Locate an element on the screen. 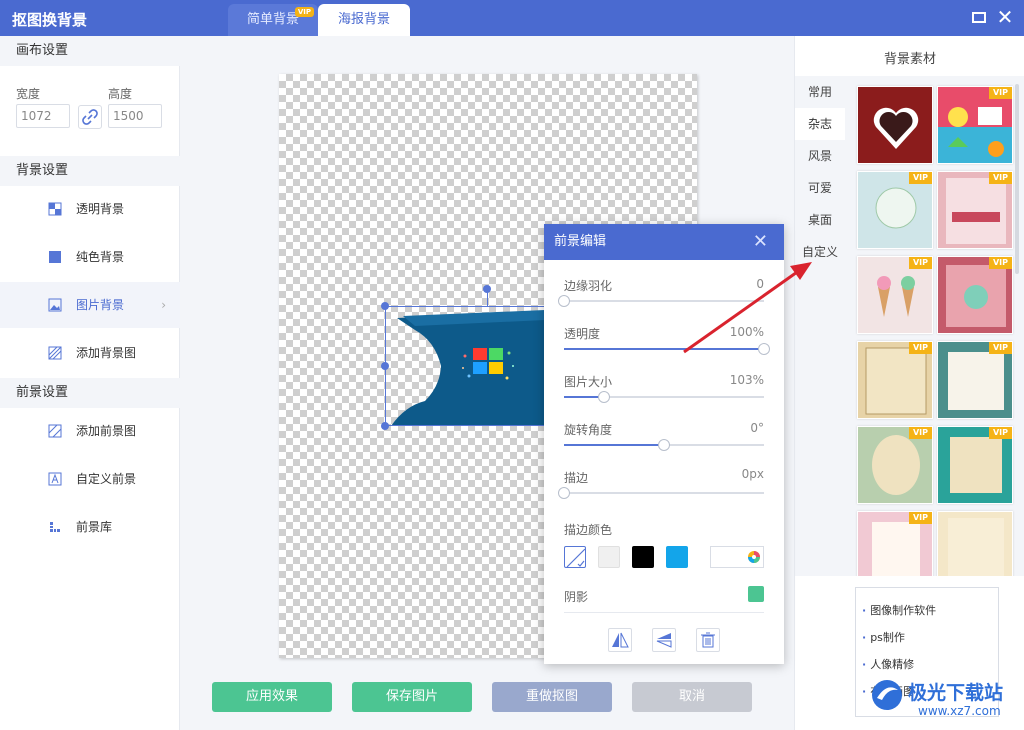 This screenshot has width=1024, height=730. opacity-slider is located at coordinates (667, 349).